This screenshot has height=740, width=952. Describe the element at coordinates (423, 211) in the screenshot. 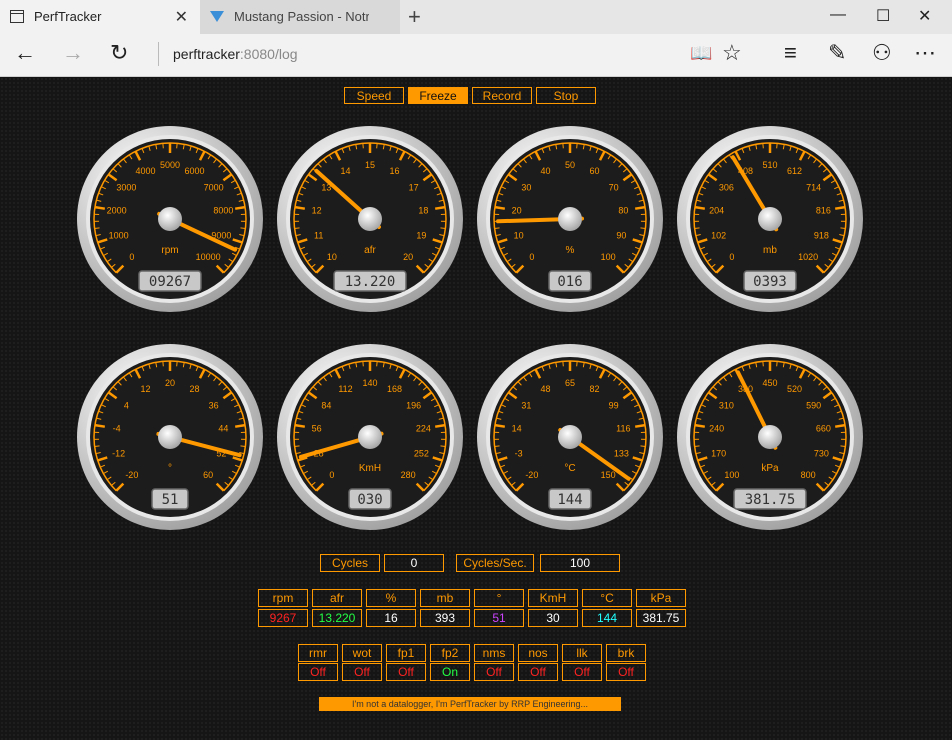

I see `tick-label: 18` at that location.